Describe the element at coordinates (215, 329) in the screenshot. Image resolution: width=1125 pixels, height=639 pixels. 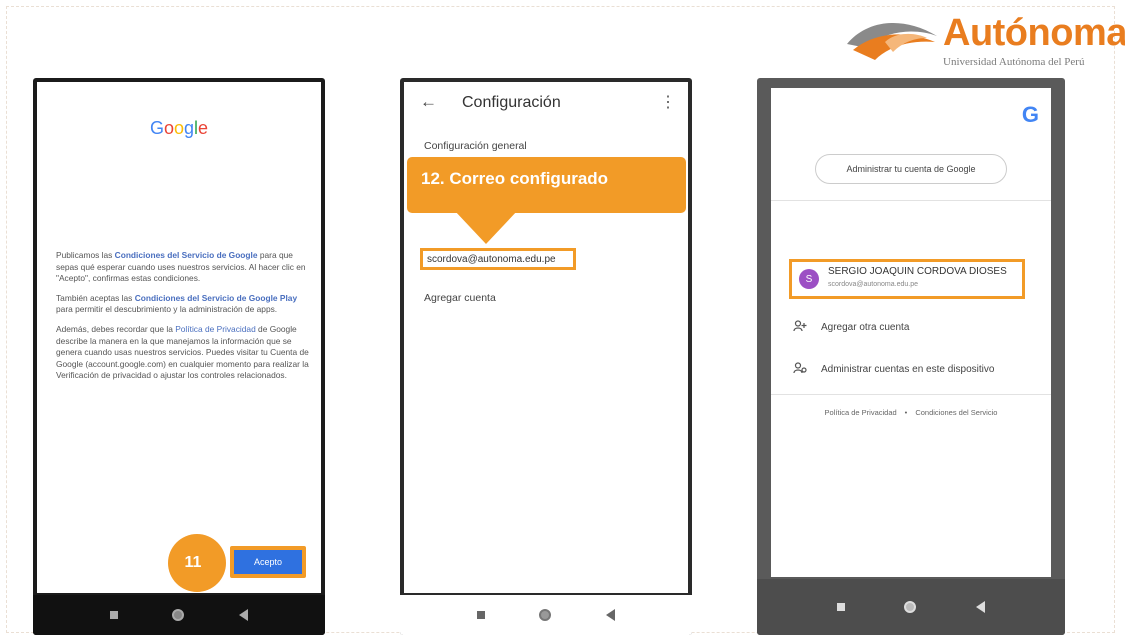
I see `privacy-link: Política de Privacidad` at that location.